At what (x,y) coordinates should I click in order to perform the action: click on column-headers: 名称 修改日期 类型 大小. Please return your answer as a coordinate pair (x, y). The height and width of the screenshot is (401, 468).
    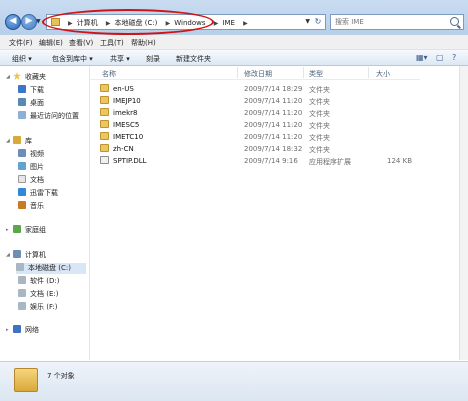
    Looking at the image, I should click on (255, 73).